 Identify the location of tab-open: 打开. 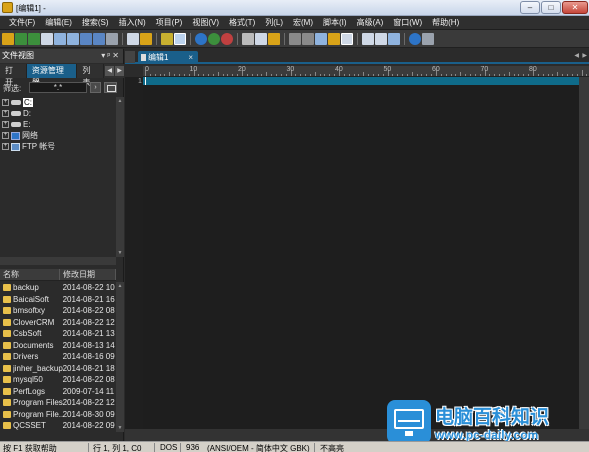
(13, 75).